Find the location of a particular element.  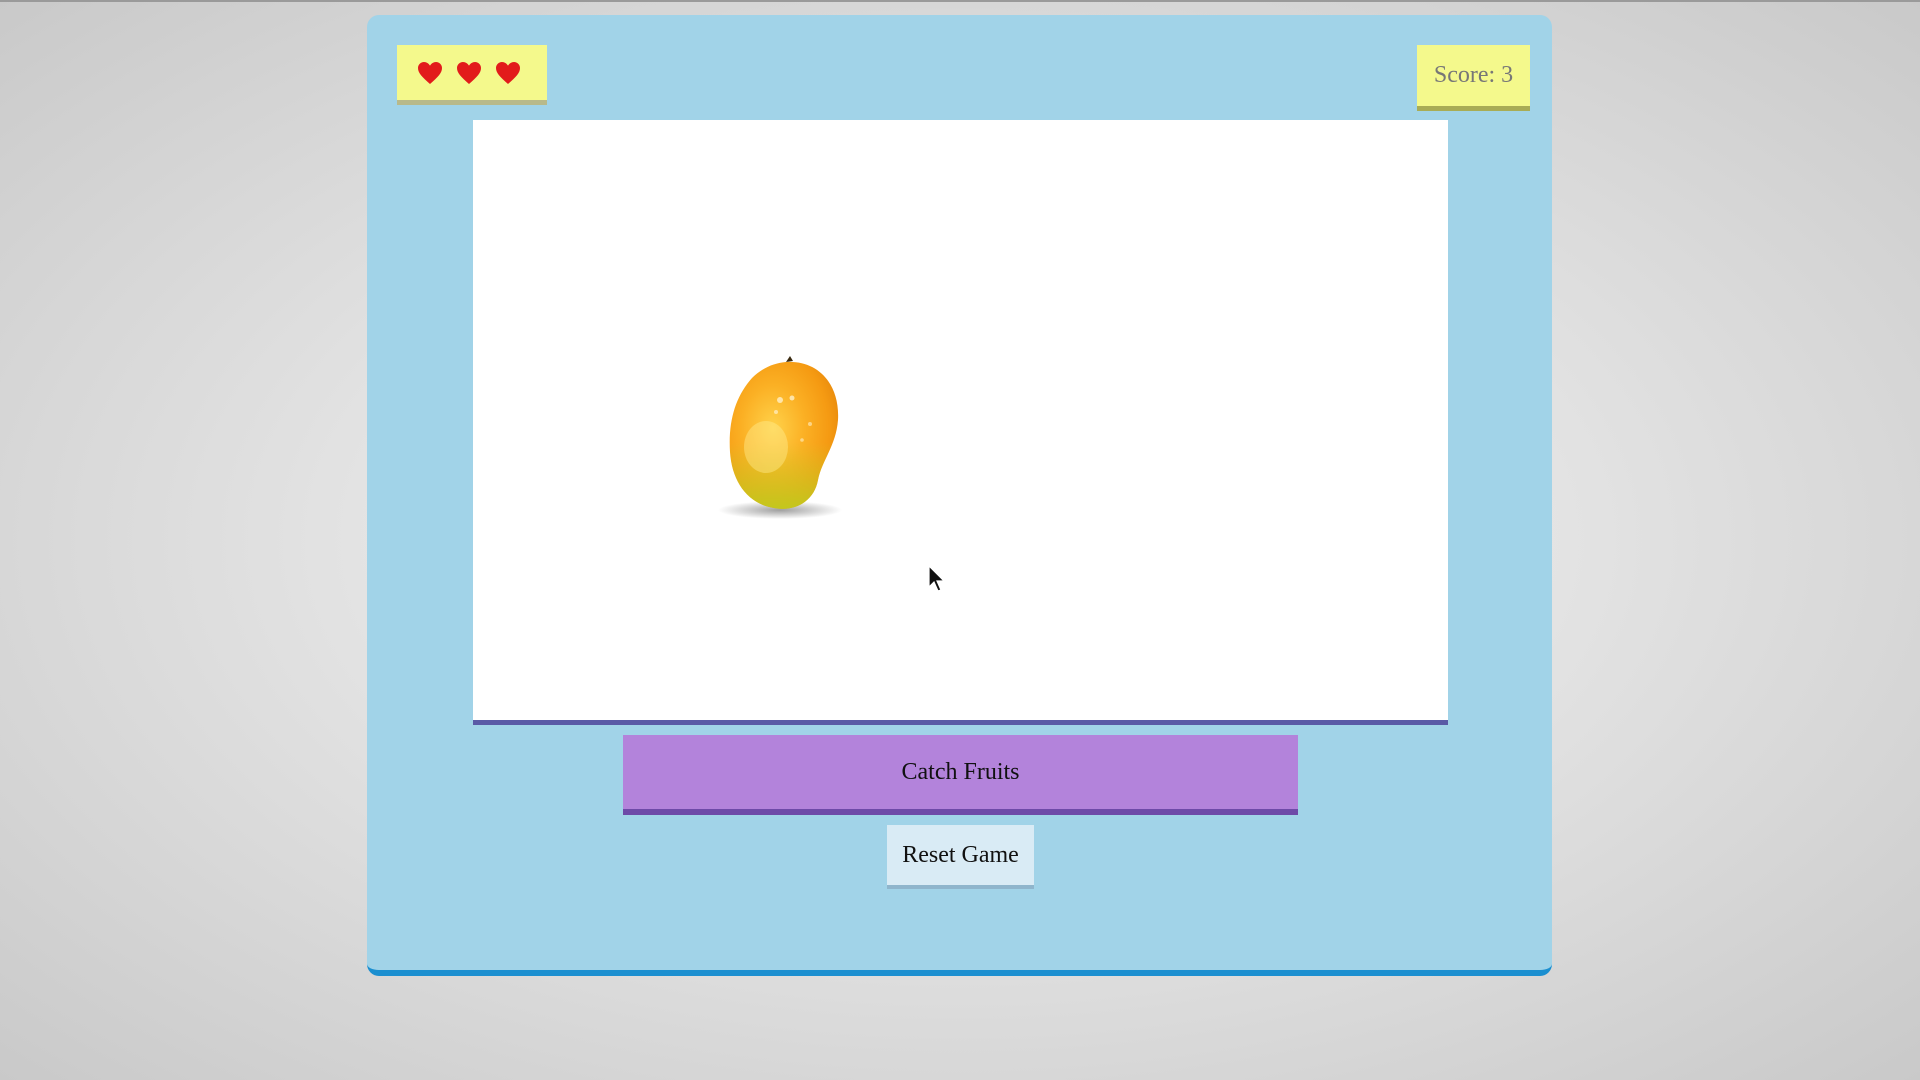

lives-panel is located at coordinates (472, 75).